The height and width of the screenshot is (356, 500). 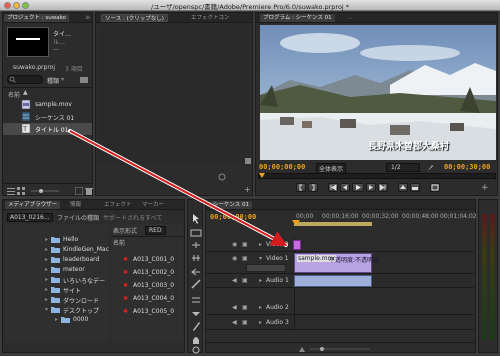 What do you see at coordinates (345, 187) in the screenshot?
I see `step-back-button` at bounding box center [345, 187].